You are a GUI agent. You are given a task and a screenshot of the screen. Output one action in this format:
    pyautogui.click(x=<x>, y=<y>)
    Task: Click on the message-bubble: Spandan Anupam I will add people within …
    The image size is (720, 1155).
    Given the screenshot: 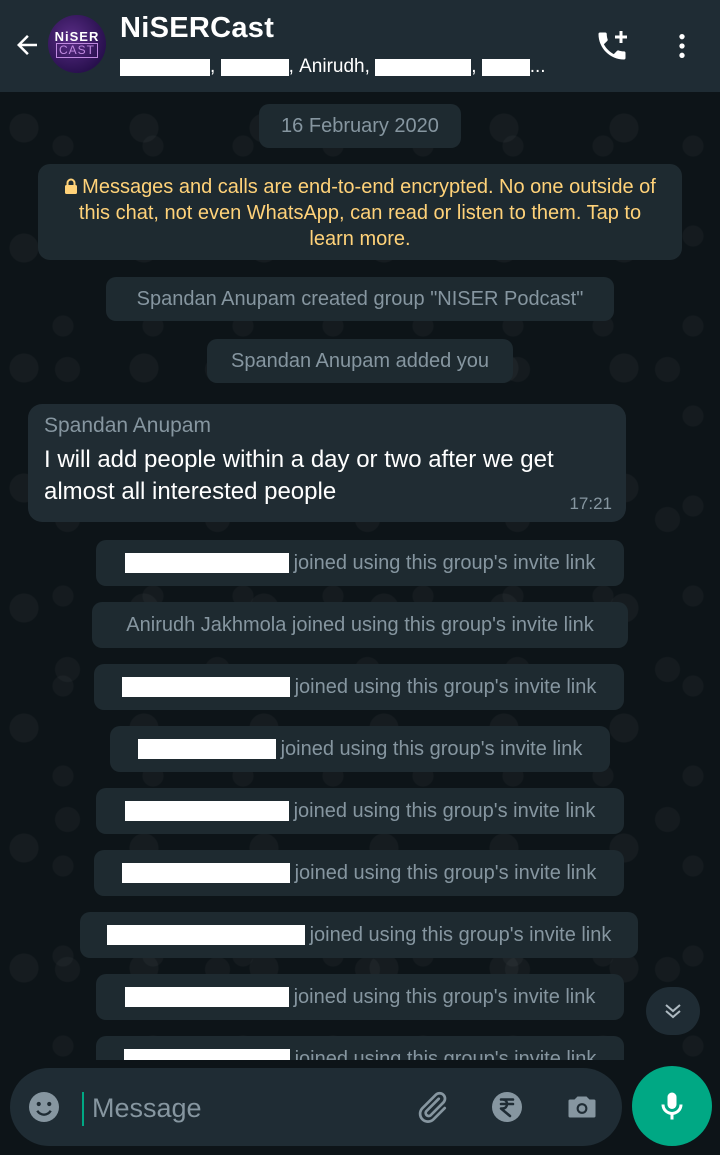 What is the action you would take?
    pyautogui.click(x=327, y=463)
    